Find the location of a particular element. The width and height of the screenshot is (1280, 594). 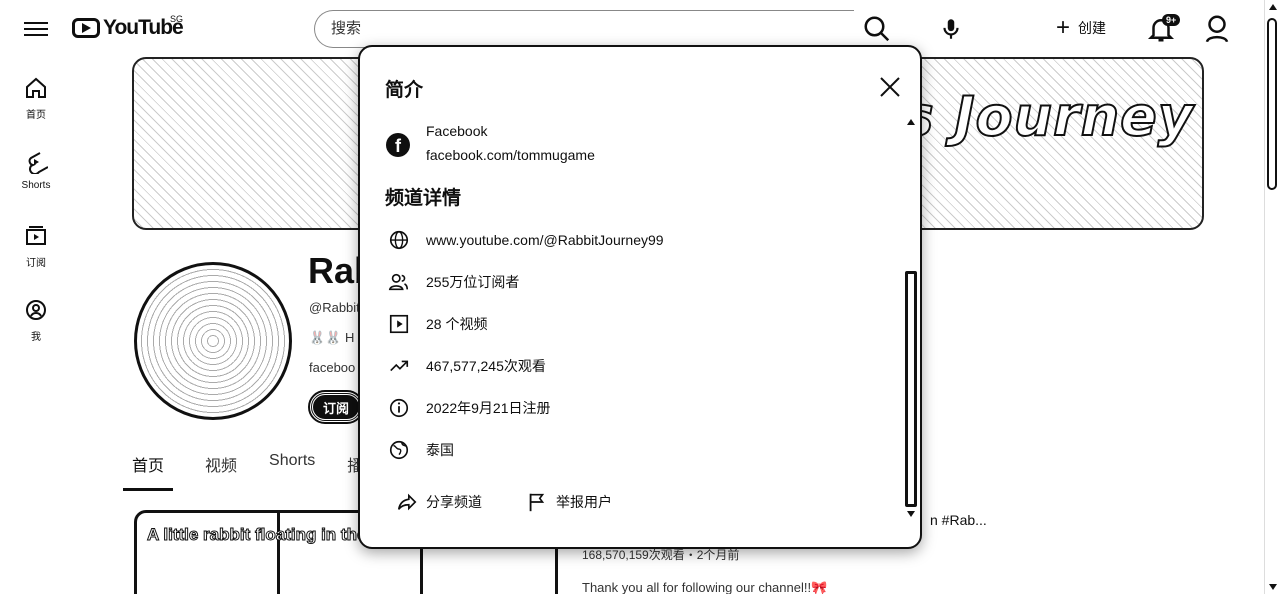

search-input: 搜索 is located at coordinates (584, 29).